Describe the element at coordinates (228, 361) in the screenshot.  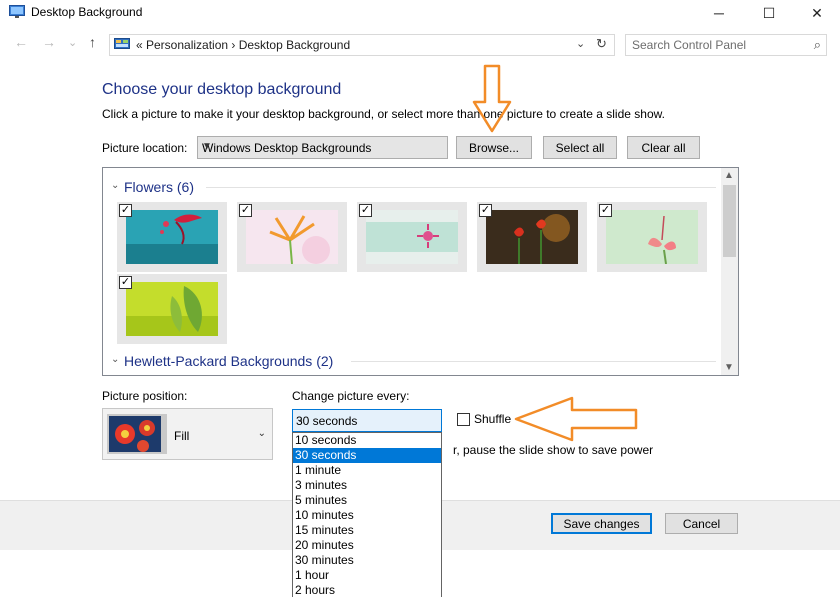
I see `group-header-hewlett-packard: Hewlett-Packard Backgrounds (2)` at that location.